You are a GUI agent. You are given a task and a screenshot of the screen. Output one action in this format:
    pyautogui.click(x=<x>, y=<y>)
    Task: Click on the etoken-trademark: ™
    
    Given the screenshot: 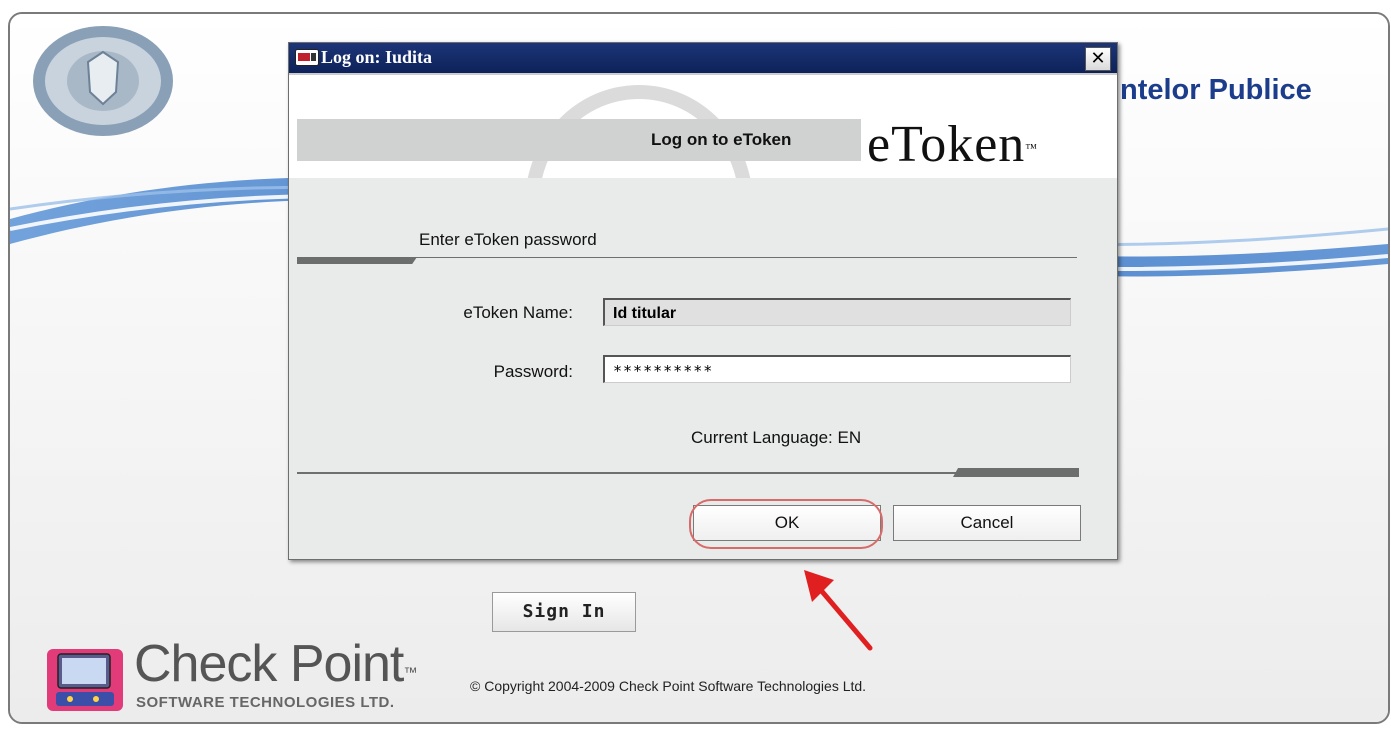 What is the action you would take?
    pyautogui.click(x=1032, y=148)
    